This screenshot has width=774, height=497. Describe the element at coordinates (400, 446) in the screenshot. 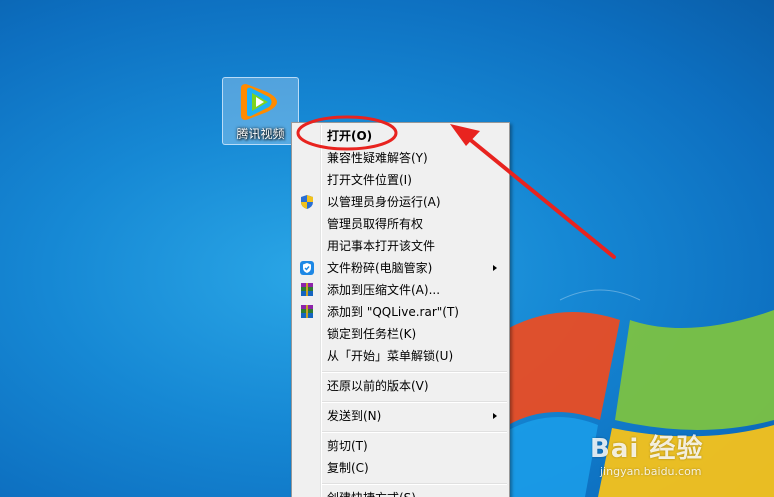

I see `menu-item-cut: 剪切(T)` at that location.